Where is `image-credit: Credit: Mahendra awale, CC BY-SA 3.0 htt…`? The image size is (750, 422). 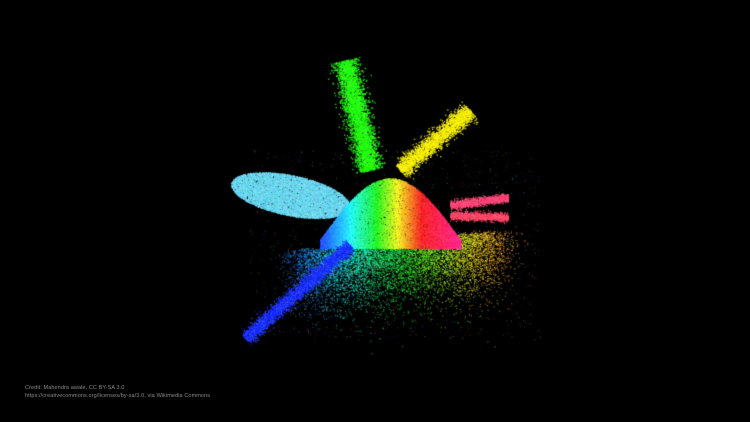
image-credit: Credit: Mahendra awale, CC BY-SA 3.0 htt… is located at coordinates (117, 392).